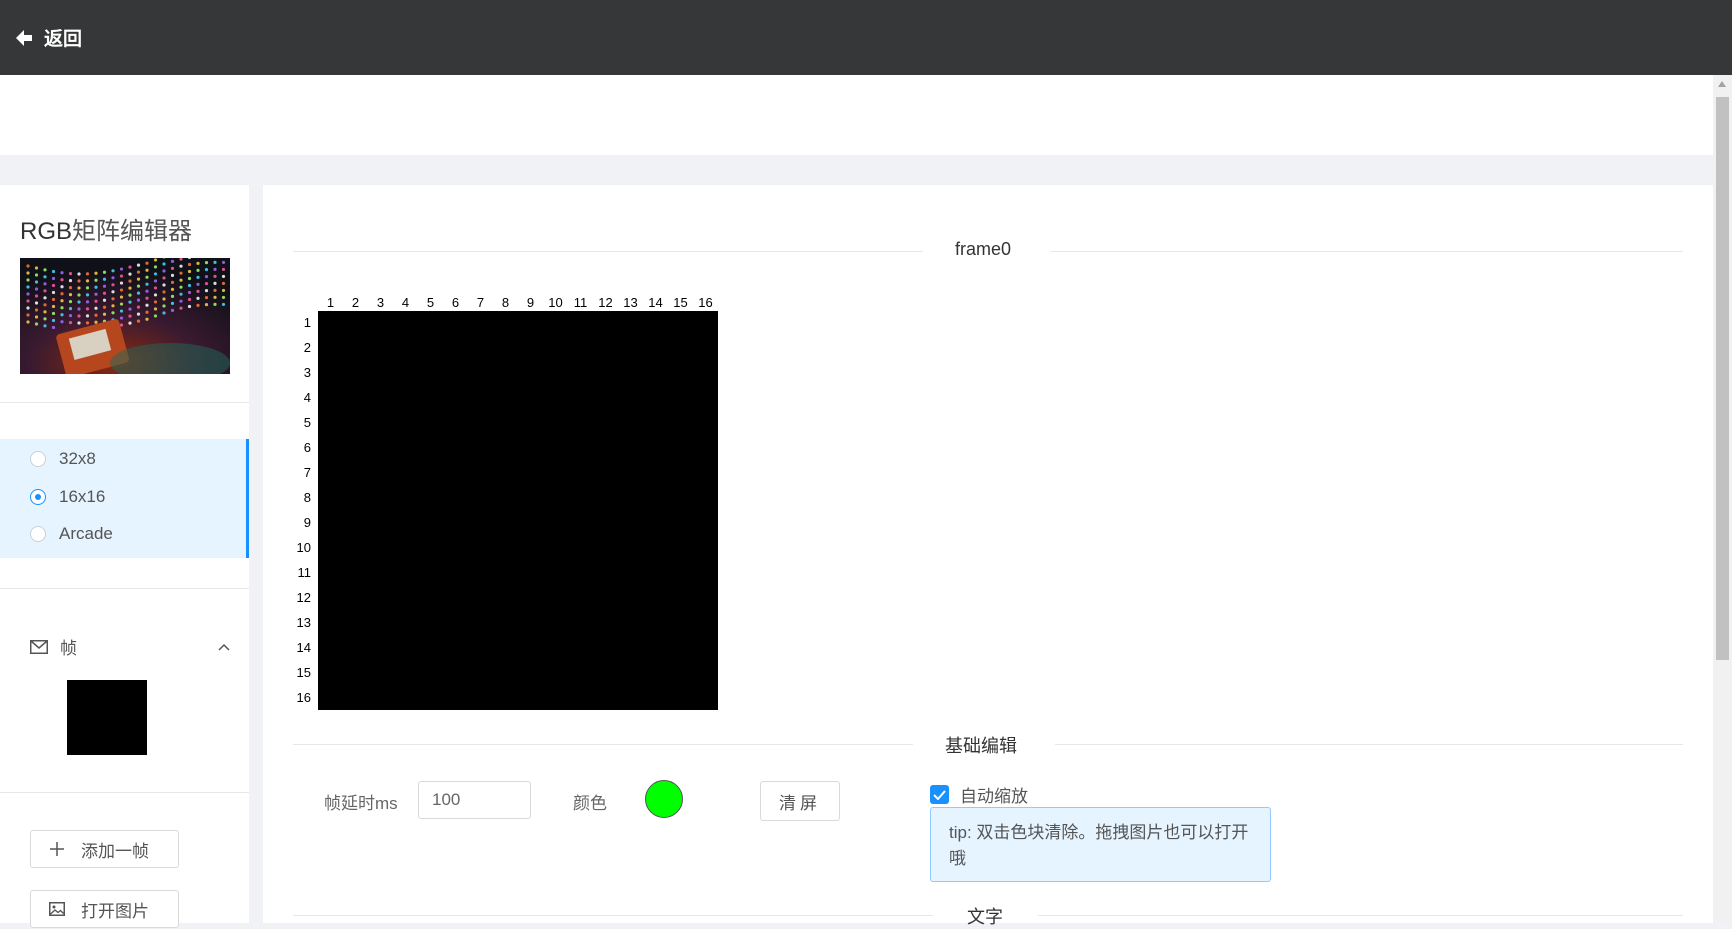 Image resolution: width=1732 pixels, height=929 pixels. What do you see at coordinates (590, 803) in the screenshot?
I see `color-label: 颜色` at bounding box center [590, 803].